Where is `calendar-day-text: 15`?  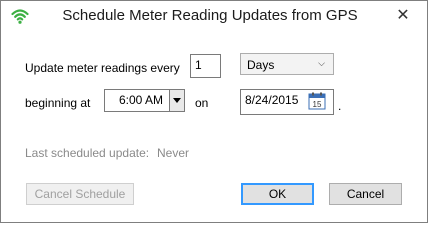 calendar-day-text: 15 is located at coordinates (317, 104).